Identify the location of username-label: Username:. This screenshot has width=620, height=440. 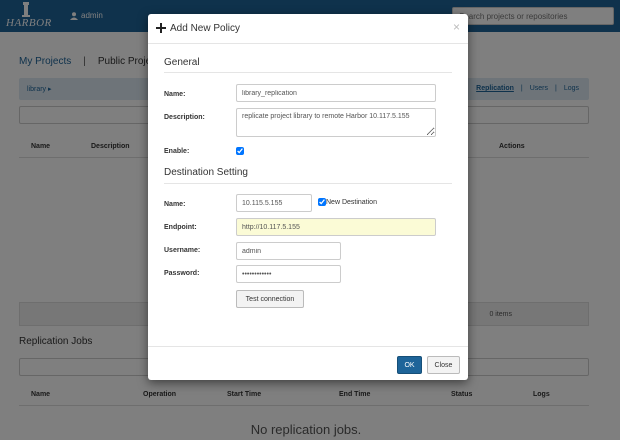
(182, 250).